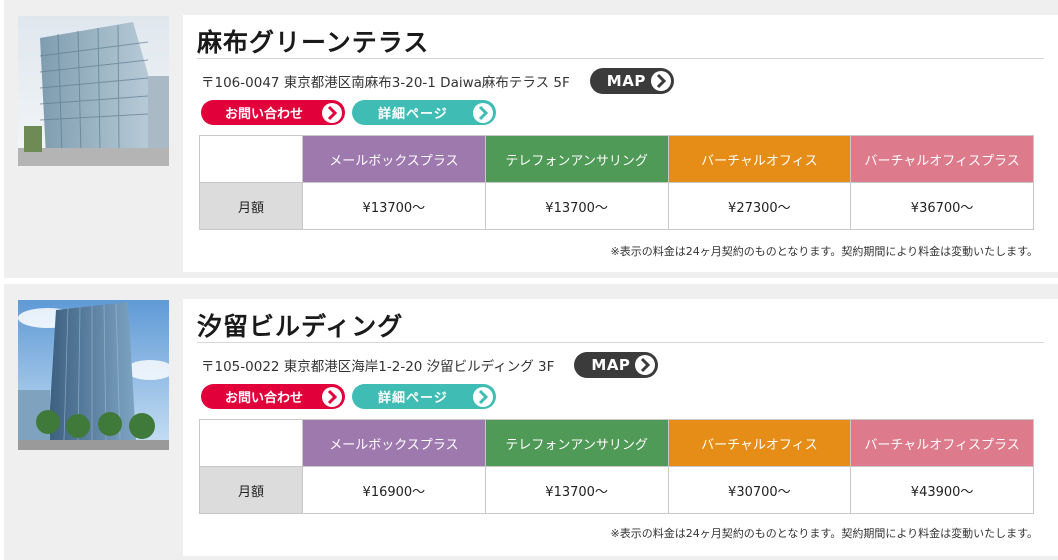 The height and width of the screenshot is (560, 1058). What do you see at coordinates (942, 490) in the screenshot?
I see `price-virtual-office-plus: ¥43900～` at bounding box center [942, 490].